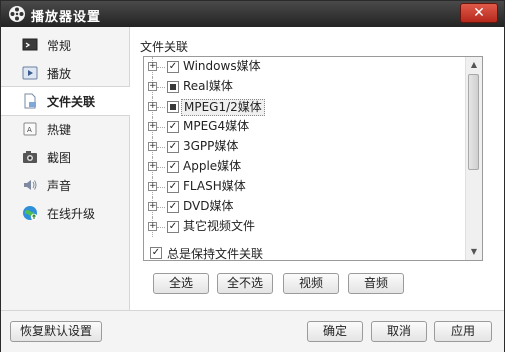  Describe the element at coordinates (463, 331) in the screenshot. I see `apply-button: 应用` at that location.